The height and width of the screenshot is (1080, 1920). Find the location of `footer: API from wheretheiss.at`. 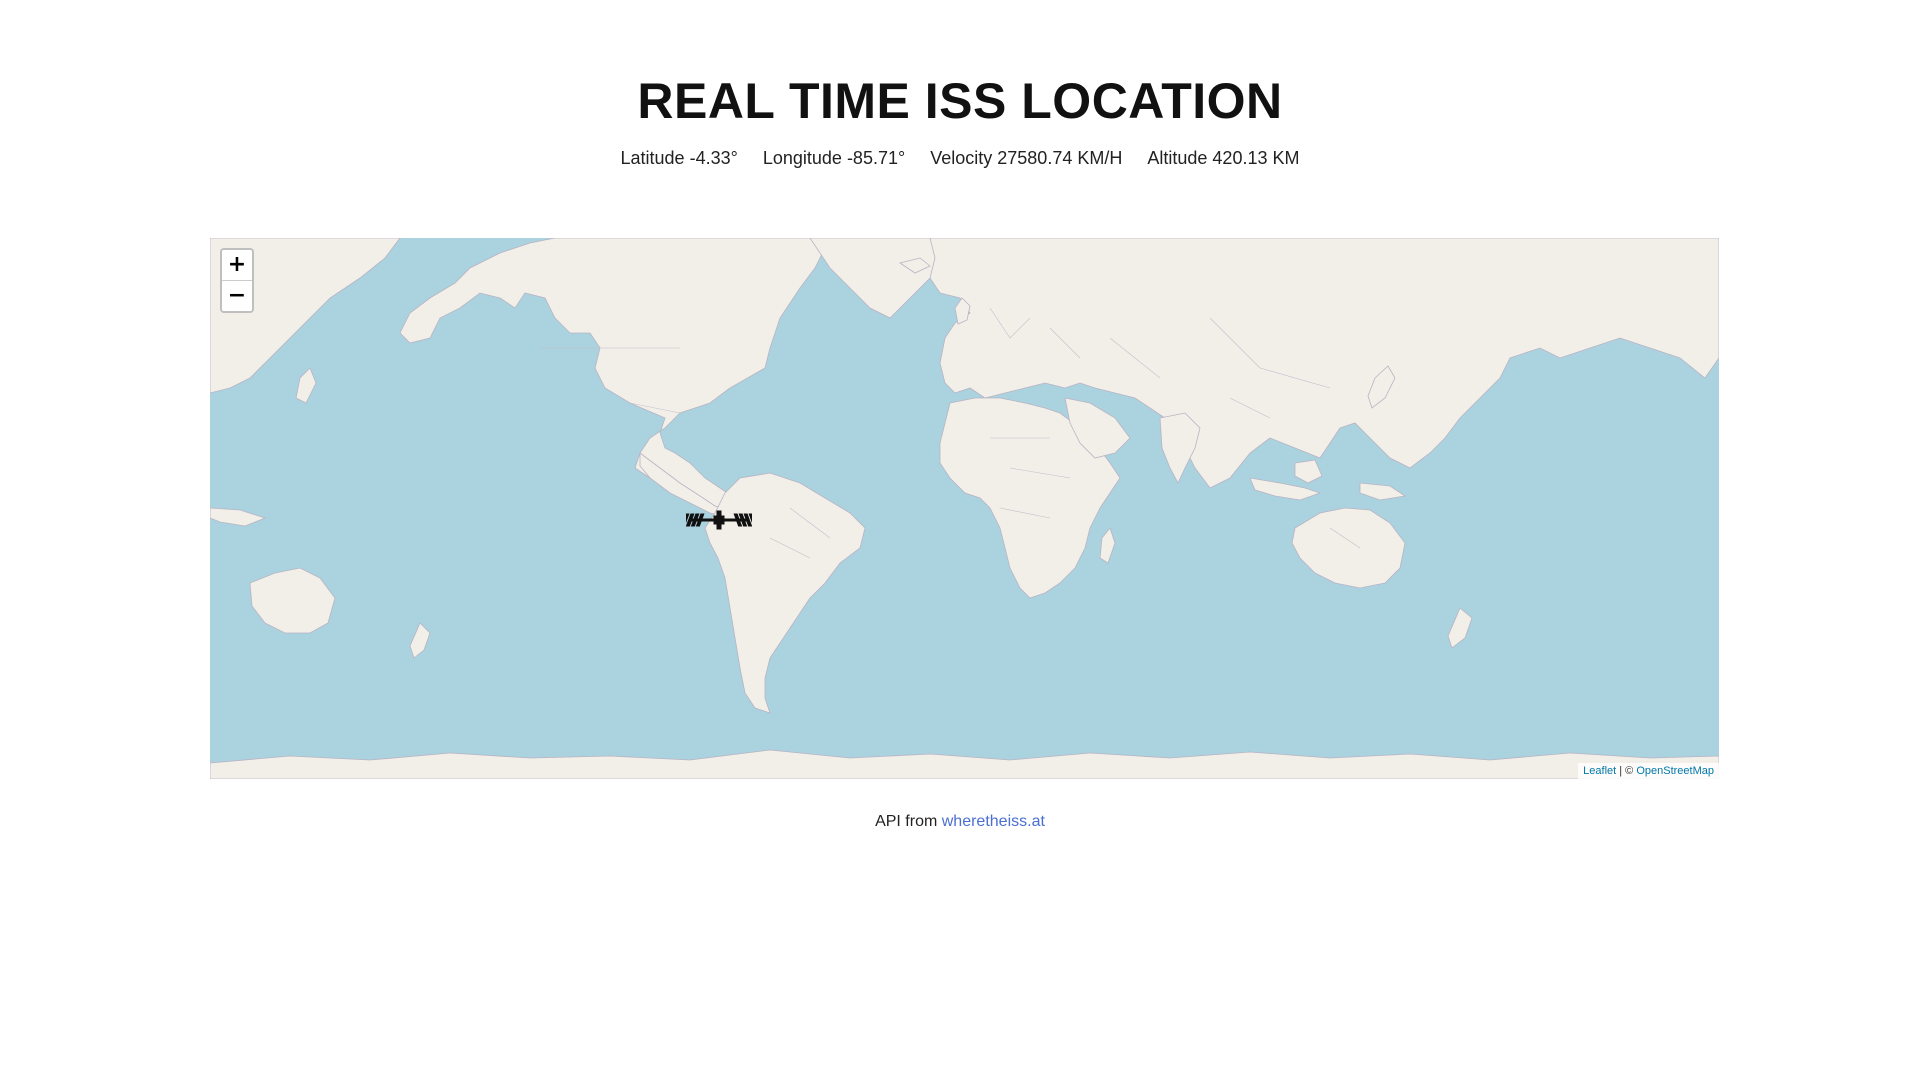

footer: API from wheretheiss.at is located at coordinates (960, 822).